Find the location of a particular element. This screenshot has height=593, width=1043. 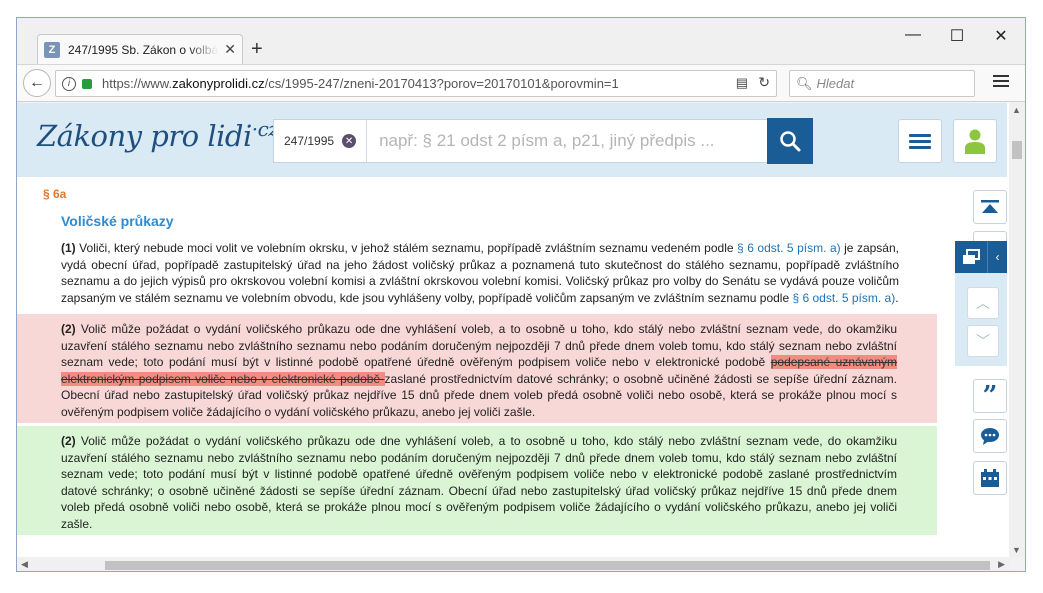

user-account-button is located at coordinates (975, 141).